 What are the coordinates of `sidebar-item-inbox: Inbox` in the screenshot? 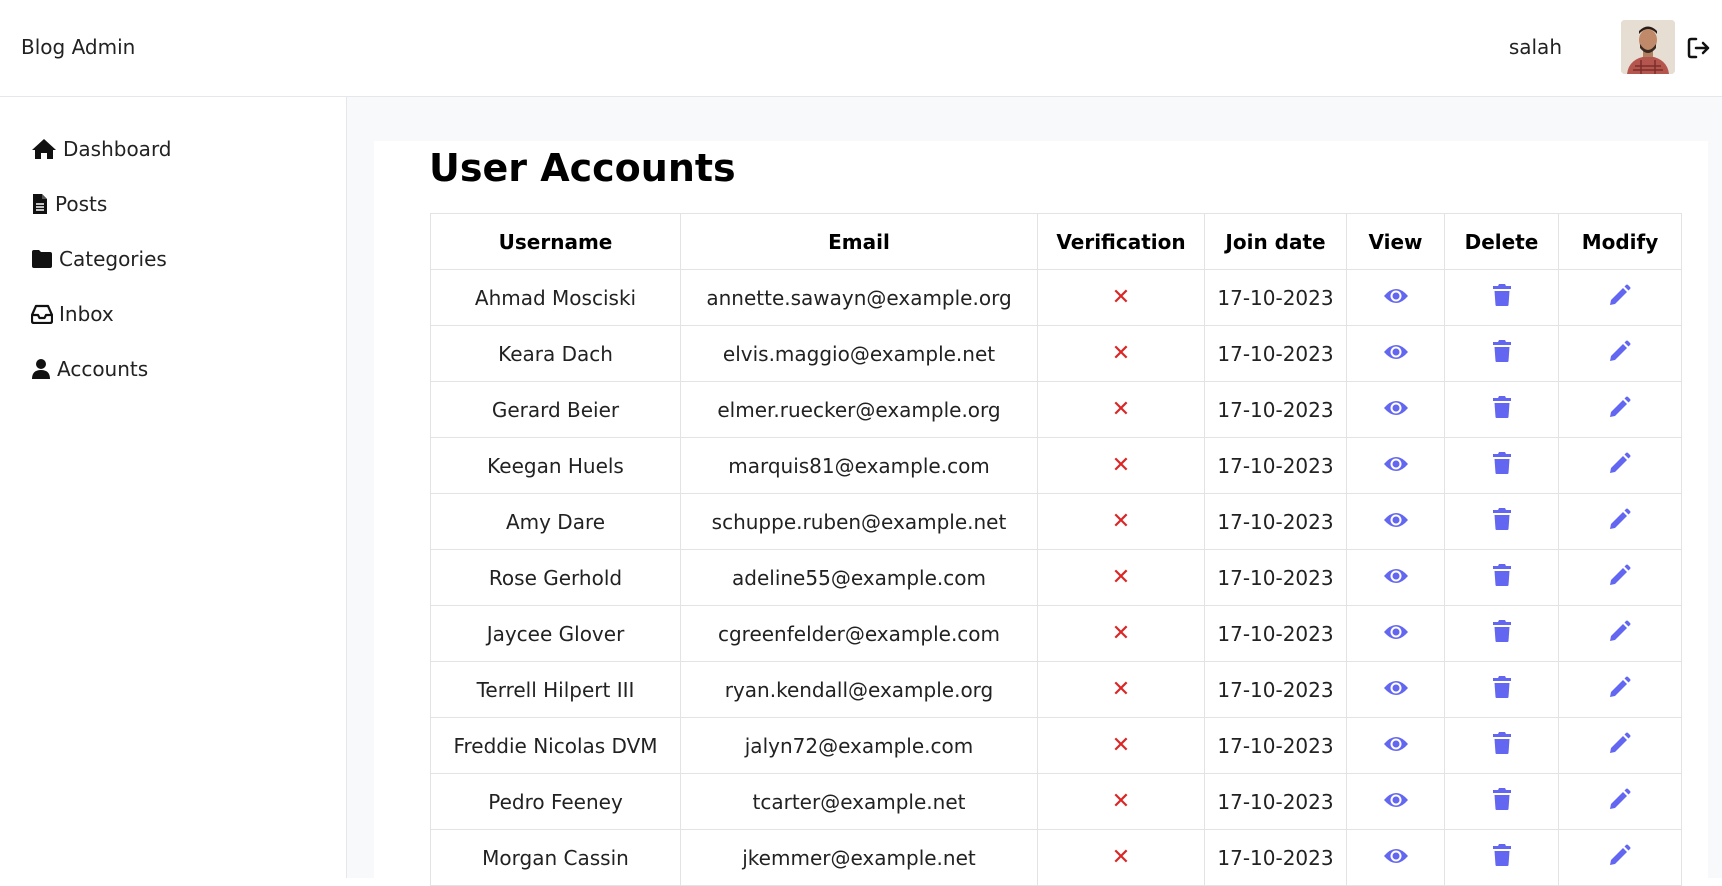 It's located at (72, 314).